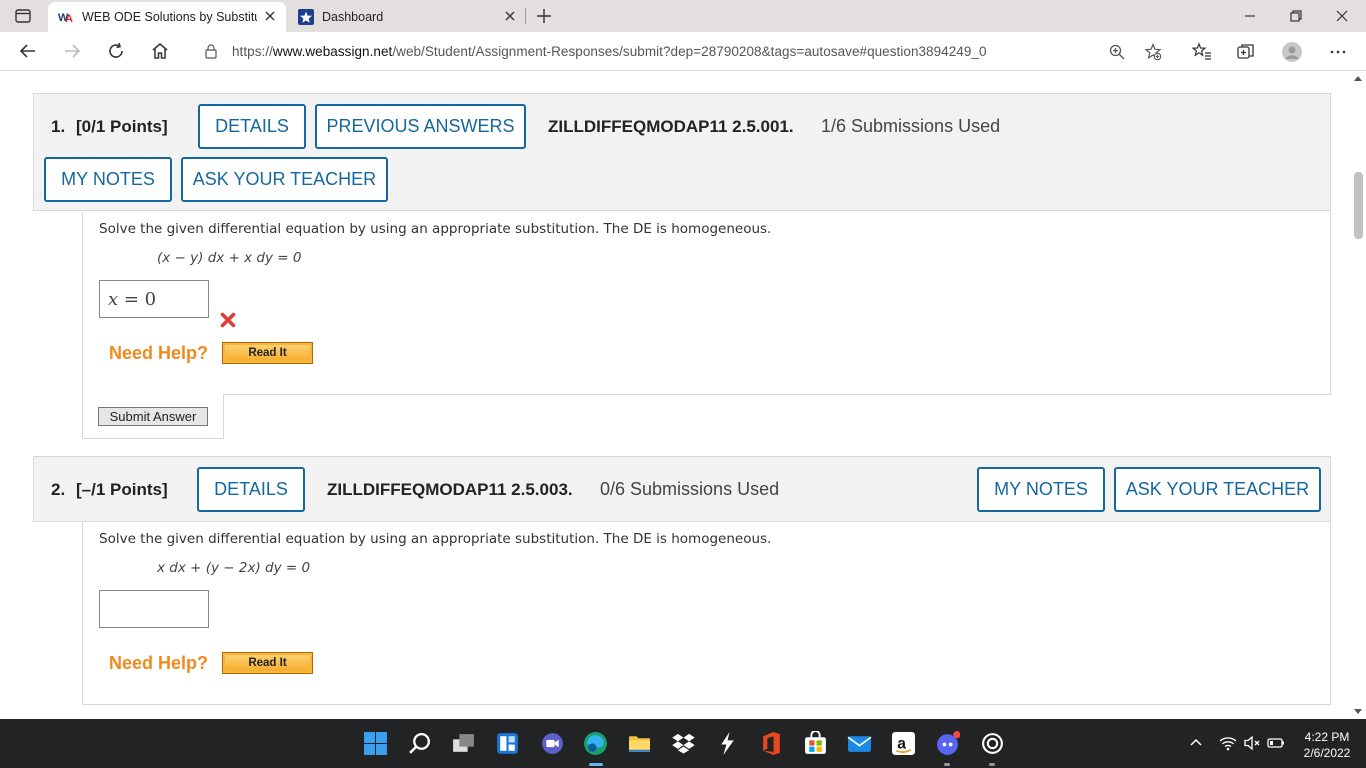 The width and height of the screenshot is (1366, 768). Describe the element at coordinates (507, 743) in the screenshot. I see `widgets-icon` at that location.